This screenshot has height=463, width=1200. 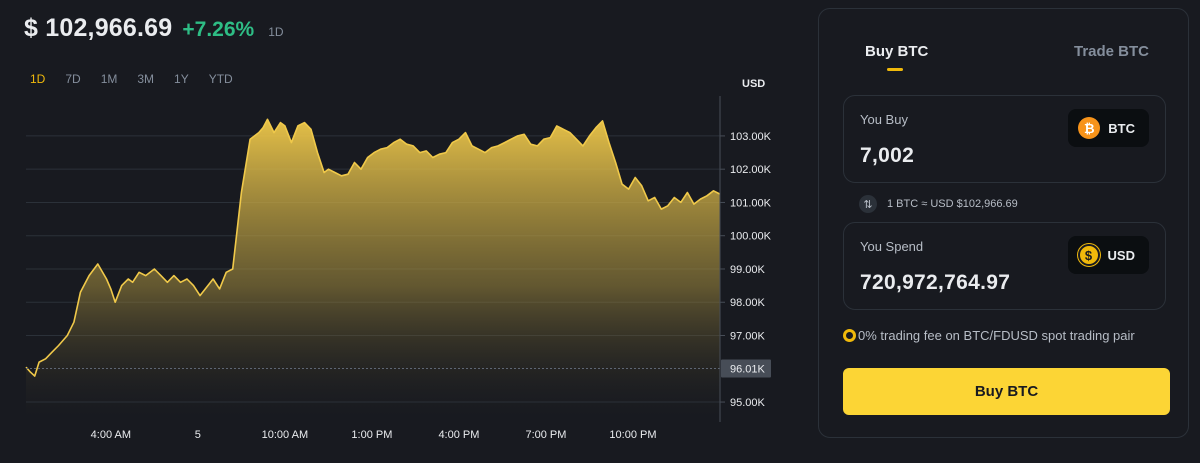 I want to click on swap-icon: ⇅, so click(x=868, y=204).